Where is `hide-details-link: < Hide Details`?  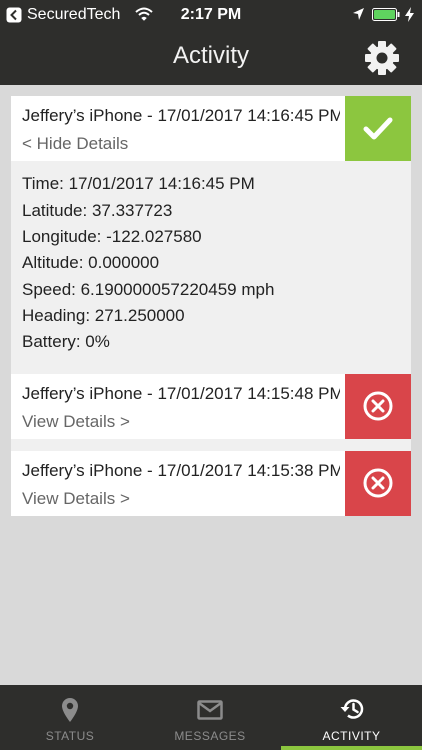
hide-details-link: < Hide Details is located at coordinates (75, 144).